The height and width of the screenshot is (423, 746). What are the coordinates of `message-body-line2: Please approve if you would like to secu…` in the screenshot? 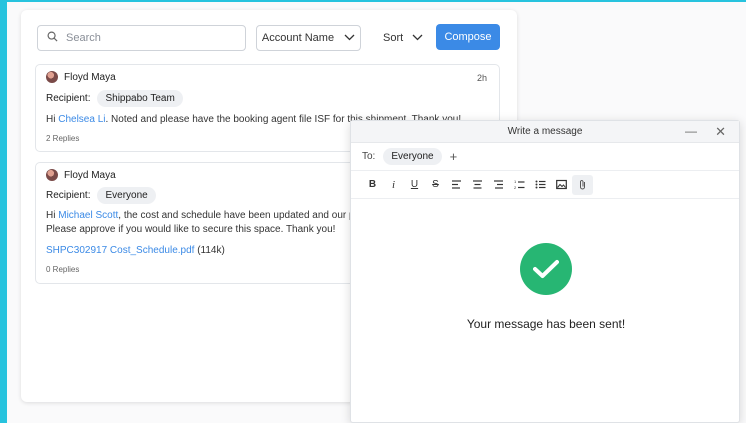 It's located at (191, 229).